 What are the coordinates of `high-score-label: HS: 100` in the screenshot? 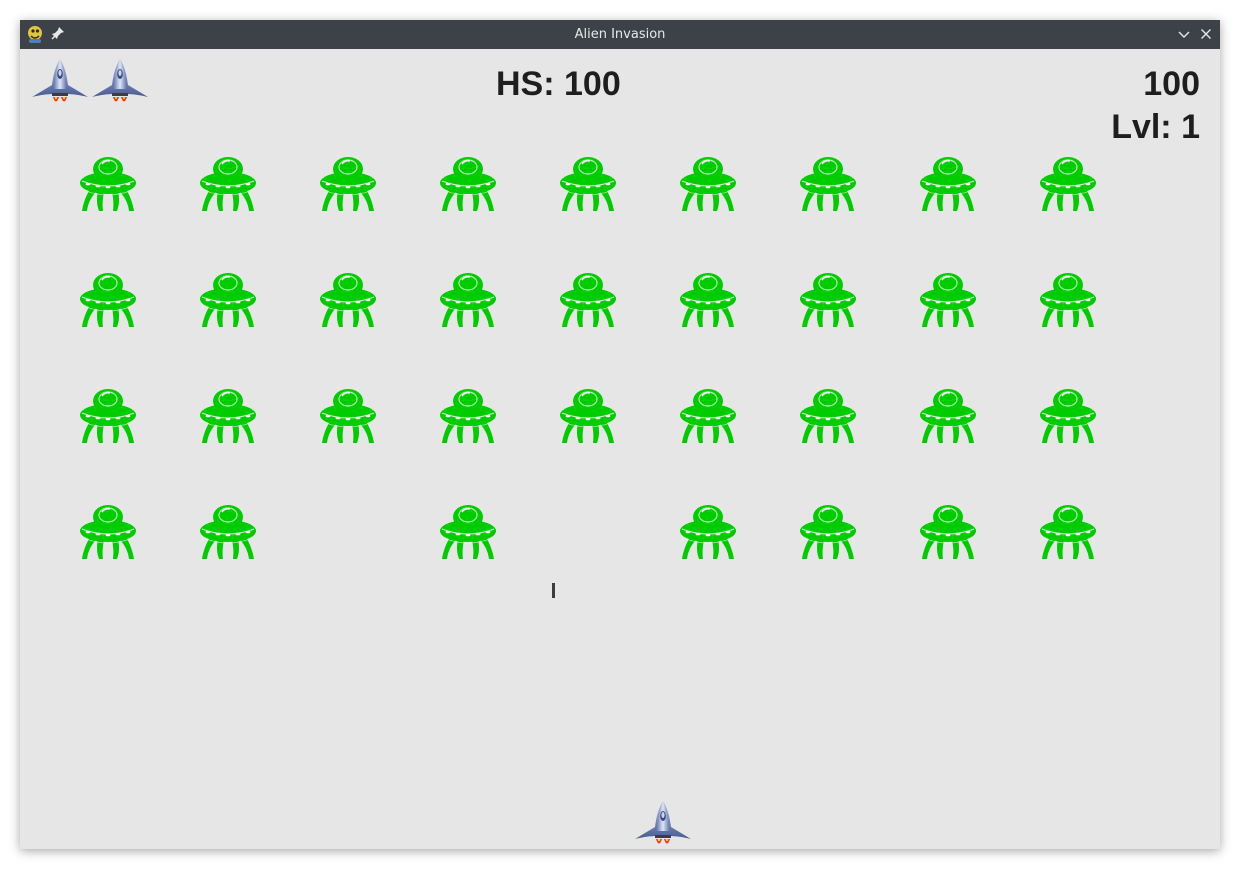 It's located at (558, 84).